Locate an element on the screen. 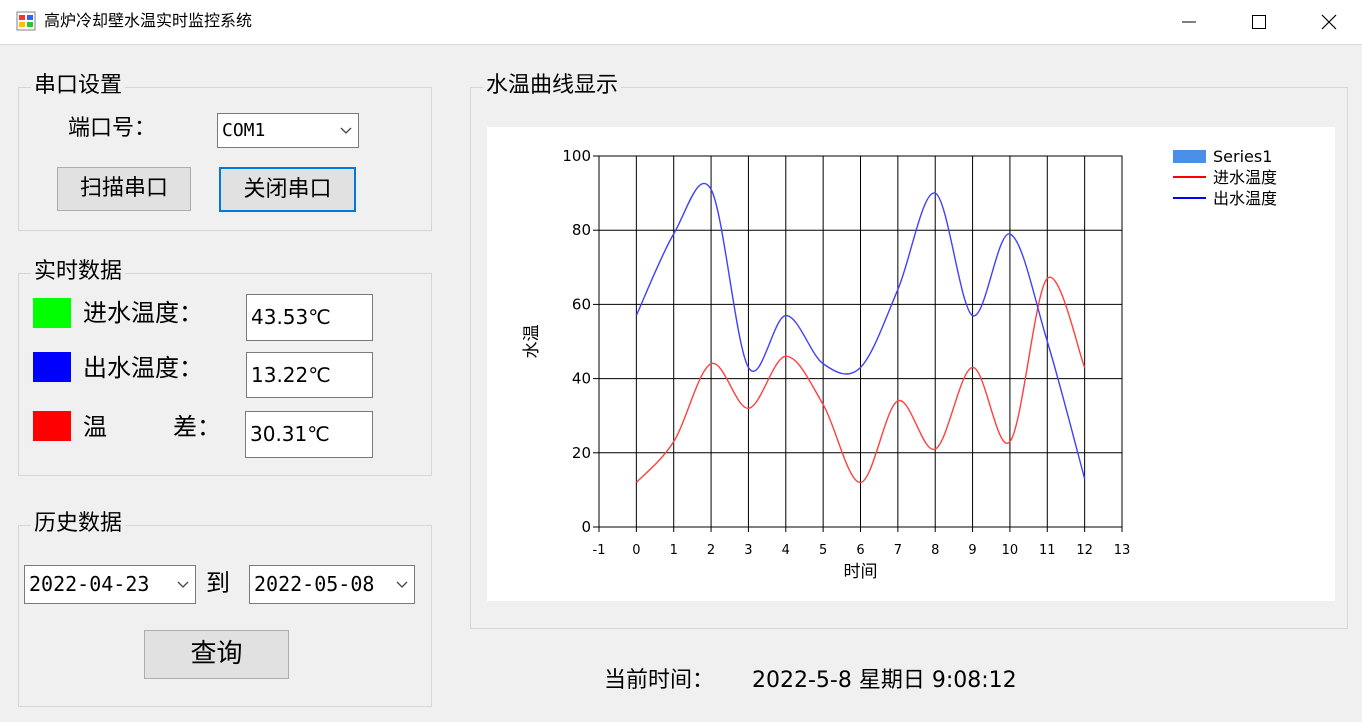 The width and height of the screenshot is (1362, 722). y-tick-label: 40 is located at coordinates (581, 379).